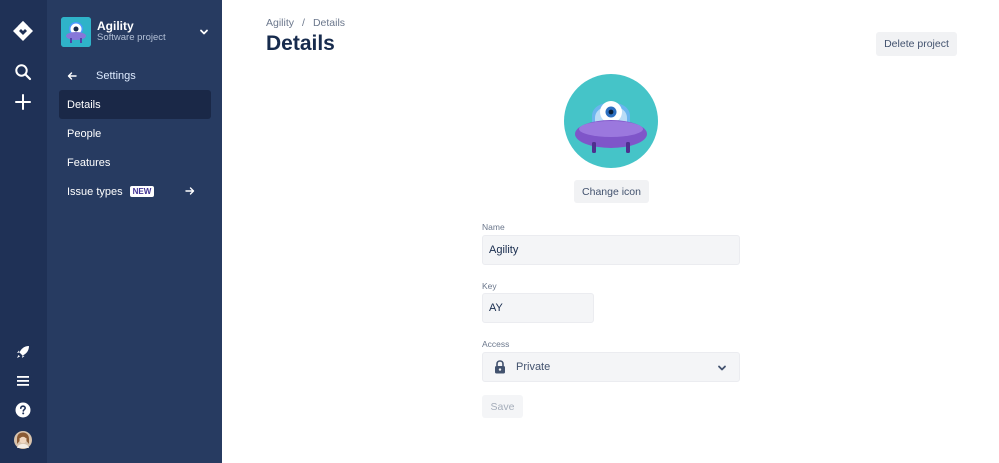 The height and width of the screenshot is (463, 999). Describe the element at coordinates (73, 76) in the screenshot. I see `arrow-left-icon` at that location.